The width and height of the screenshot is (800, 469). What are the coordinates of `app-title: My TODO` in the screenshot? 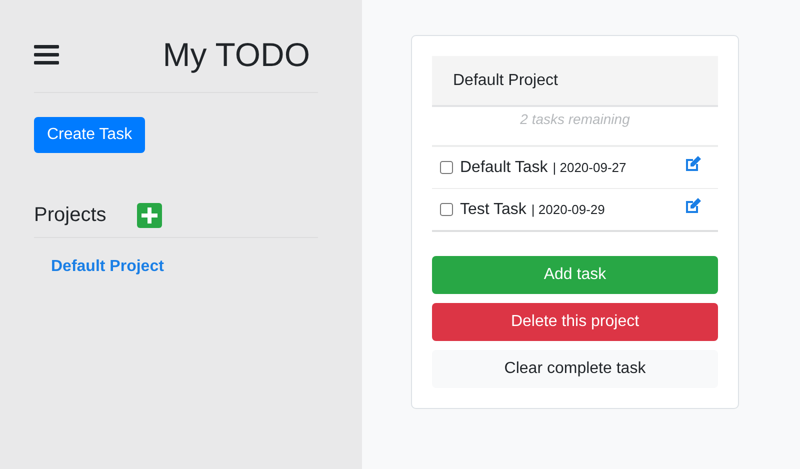 It's located at (236, 55).